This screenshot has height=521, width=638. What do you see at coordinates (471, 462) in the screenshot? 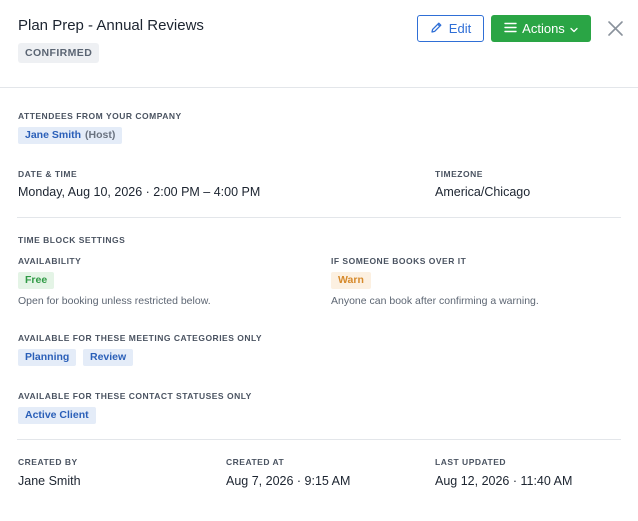
I see `last-updated-label: LAST UPDATED` at bounding box center [471, 462].